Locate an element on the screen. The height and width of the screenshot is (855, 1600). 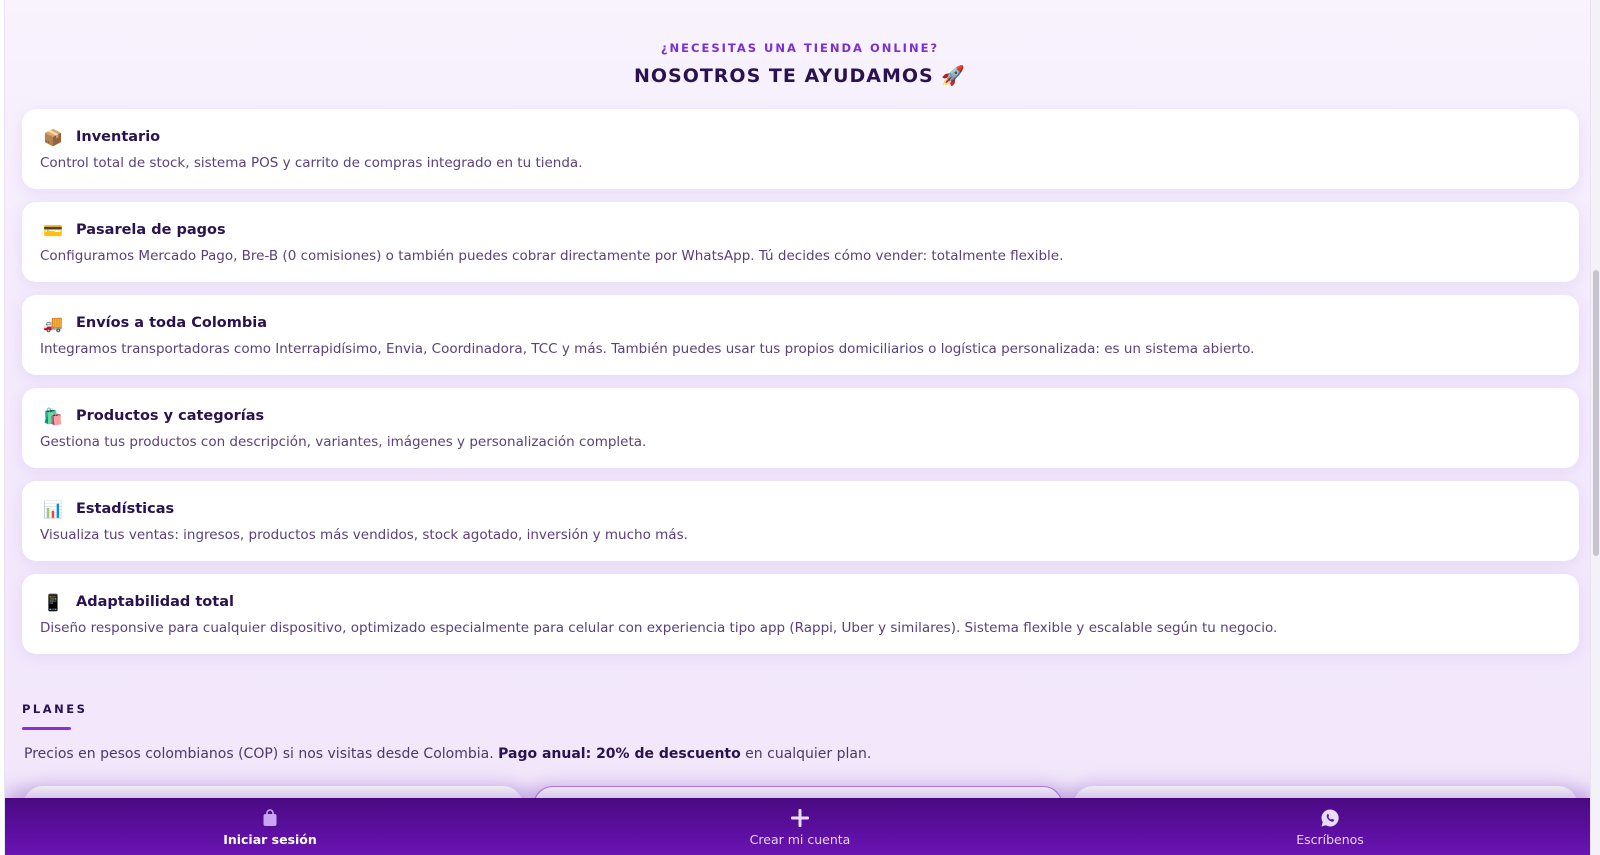
shopping-bags-icon: 🛍️ is located at coordinates (53, 416).